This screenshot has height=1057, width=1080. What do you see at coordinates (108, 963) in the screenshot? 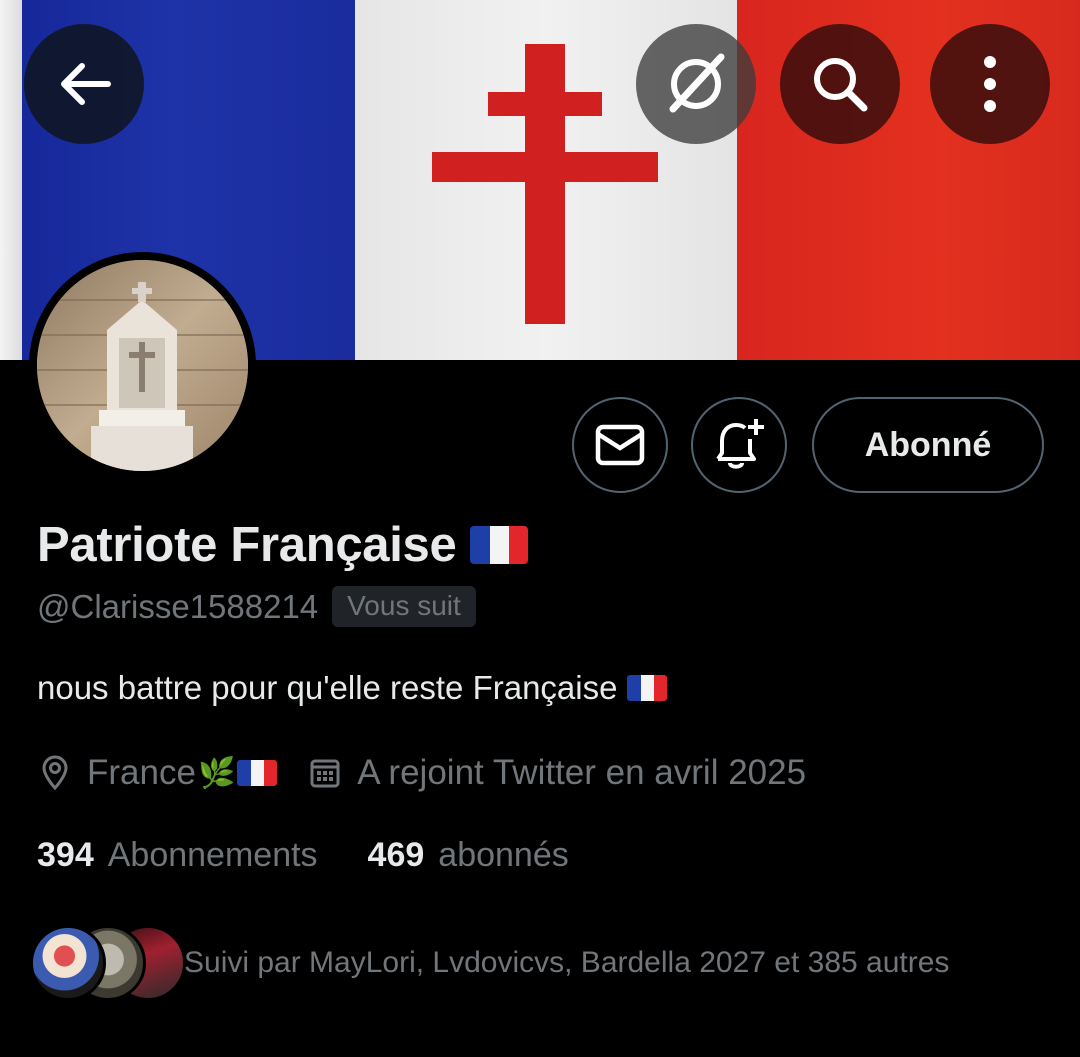
I see `followed-by-avatars` at bounding box center [108, 963].